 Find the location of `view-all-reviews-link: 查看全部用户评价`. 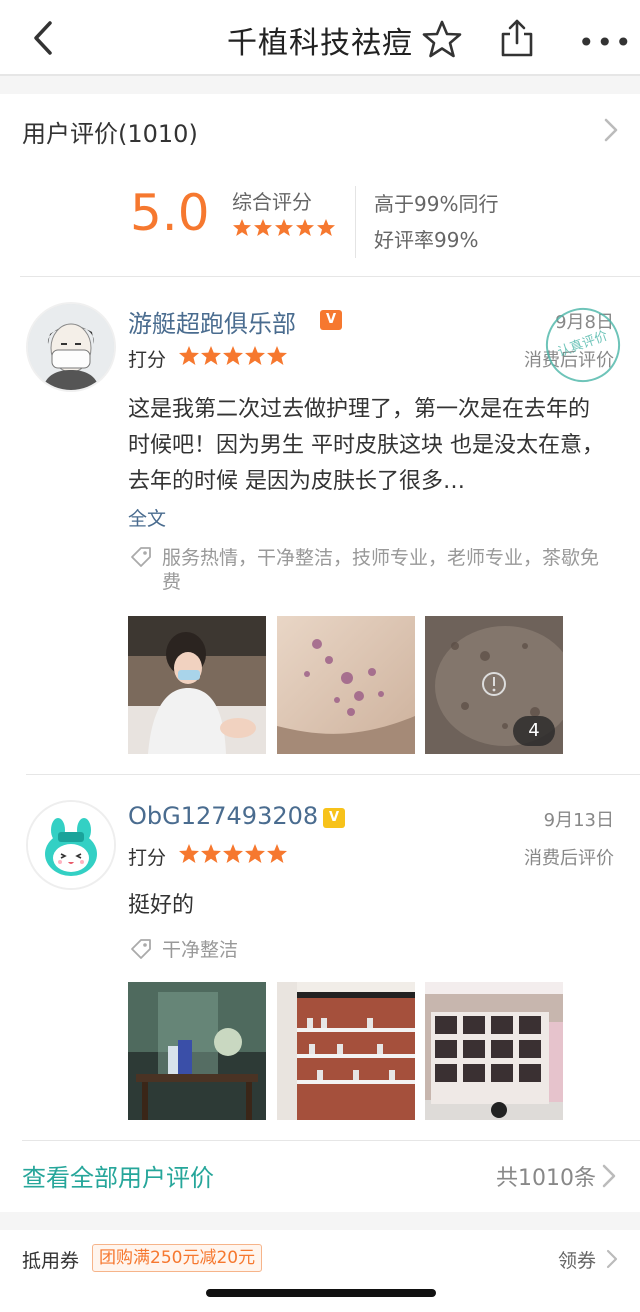

view-all-reviews-link: 查看全部用户评价 is located at coordinates (118, 1175).